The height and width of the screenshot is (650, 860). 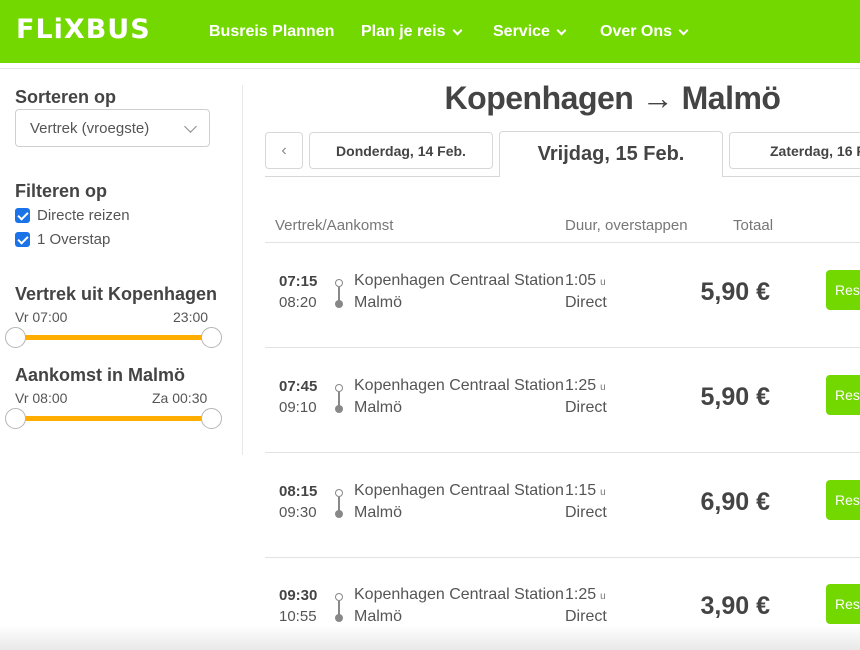 I want to click on nav-label: Service, so click(x=521, y=31).